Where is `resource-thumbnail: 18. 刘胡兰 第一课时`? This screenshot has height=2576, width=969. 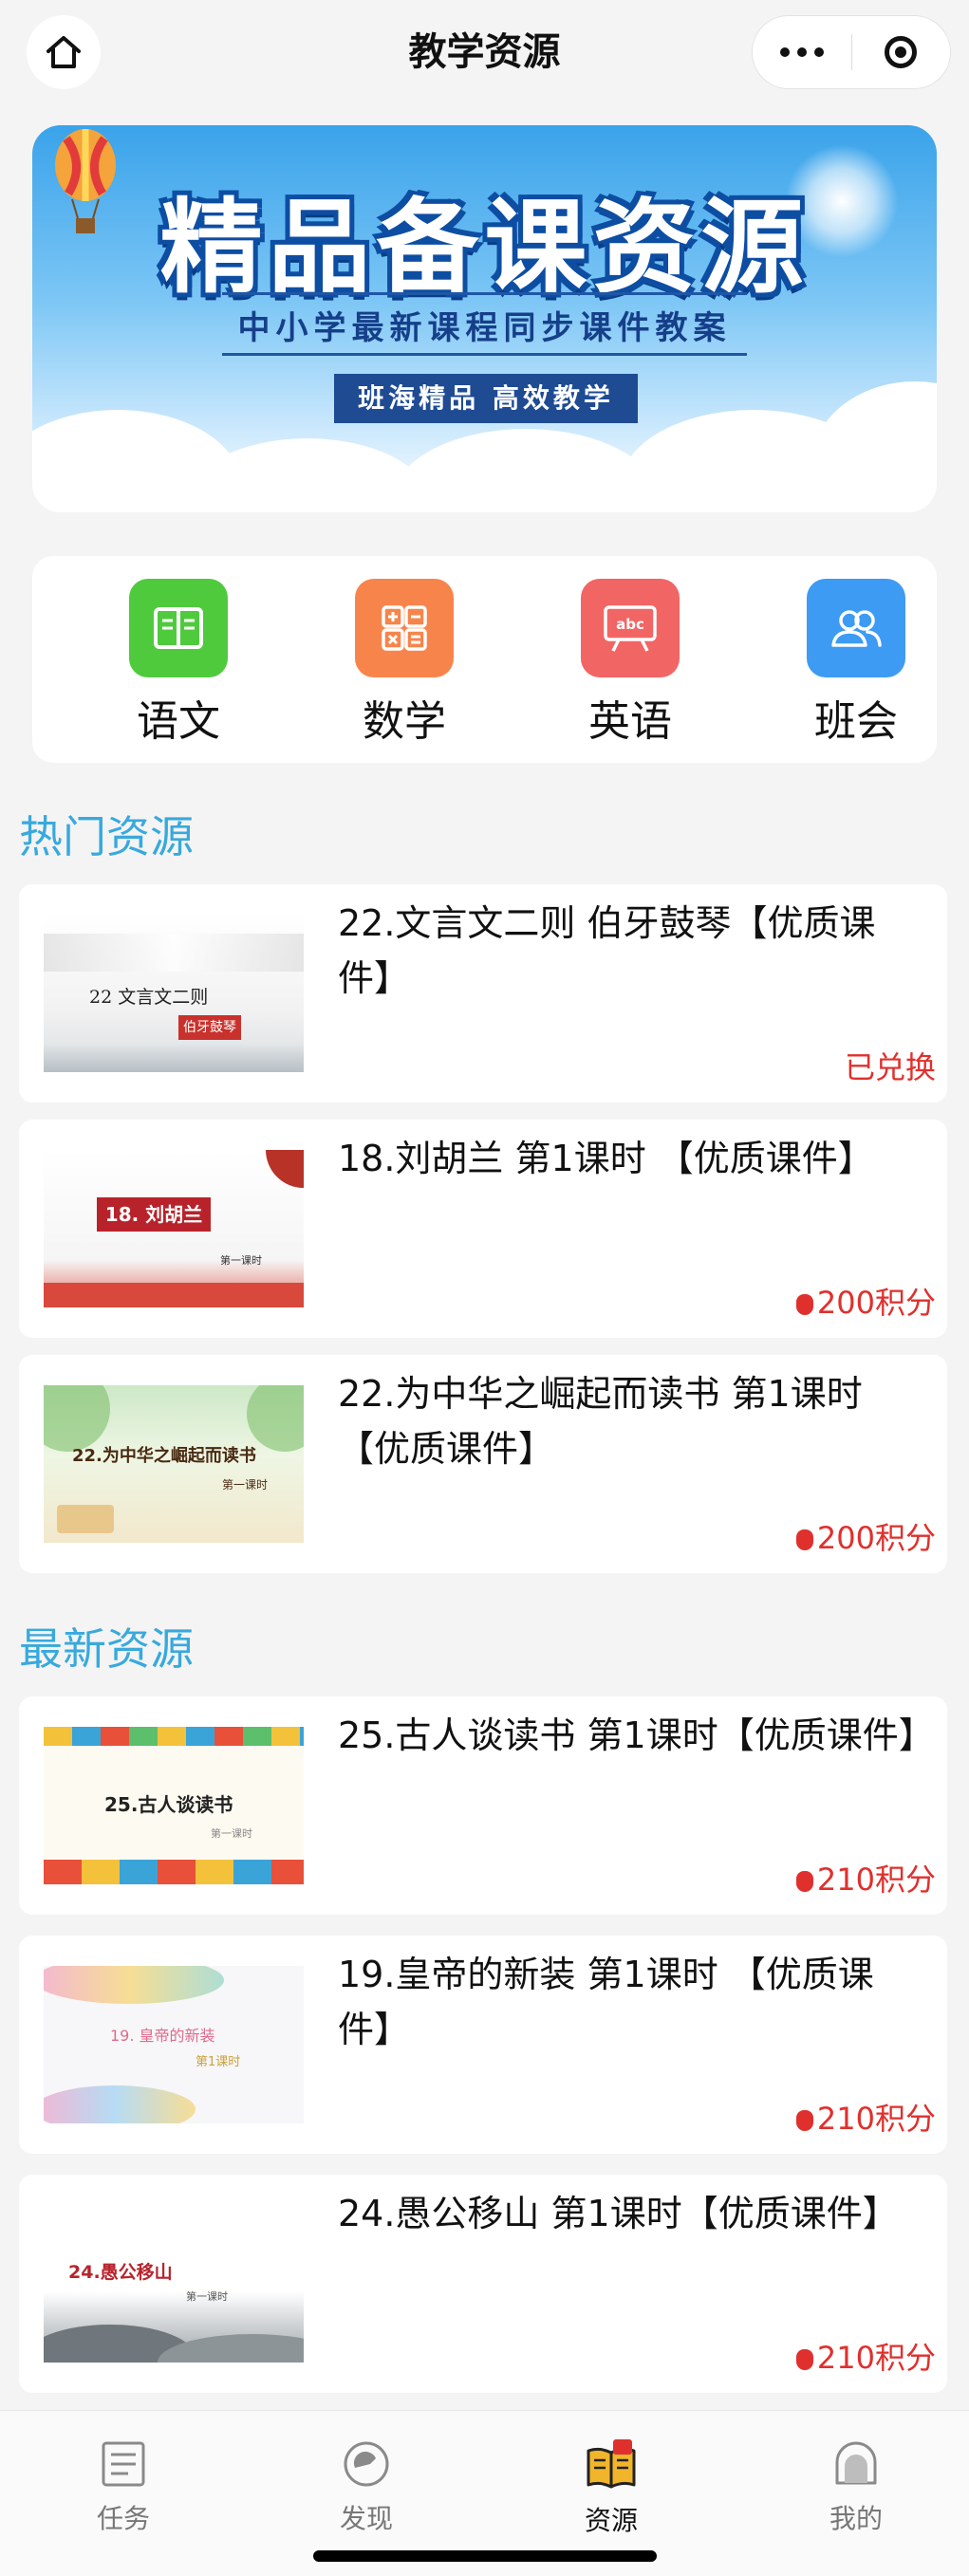 resource-thumbnail: 18. 刘胡兰 第一课时 is located at coordinates (174, 1228).